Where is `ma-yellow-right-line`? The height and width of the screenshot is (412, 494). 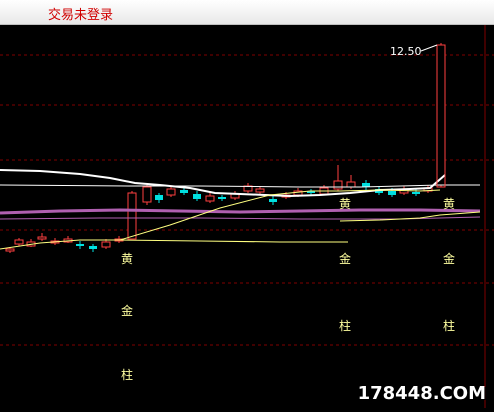
ma-yellow-right-line is located at coordinates (410, 216).